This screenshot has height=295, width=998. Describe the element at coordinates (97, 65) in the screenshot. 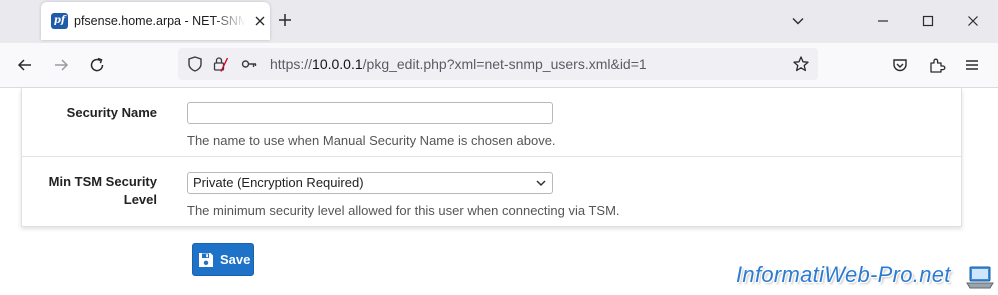

I see `reload-icon` at that location.